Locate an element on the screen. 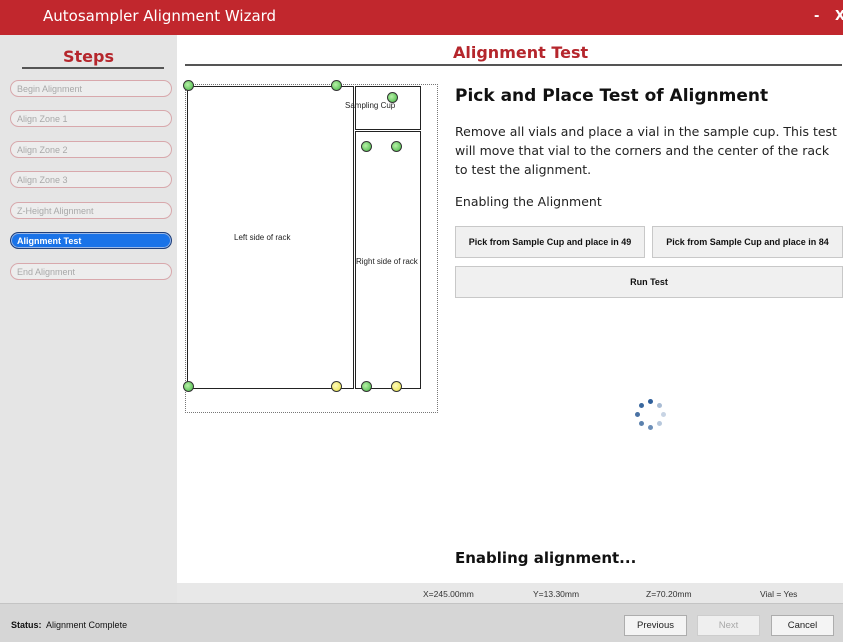 This screenshot has width=843, height=642. section-divider is located at coordinates (513, 65).